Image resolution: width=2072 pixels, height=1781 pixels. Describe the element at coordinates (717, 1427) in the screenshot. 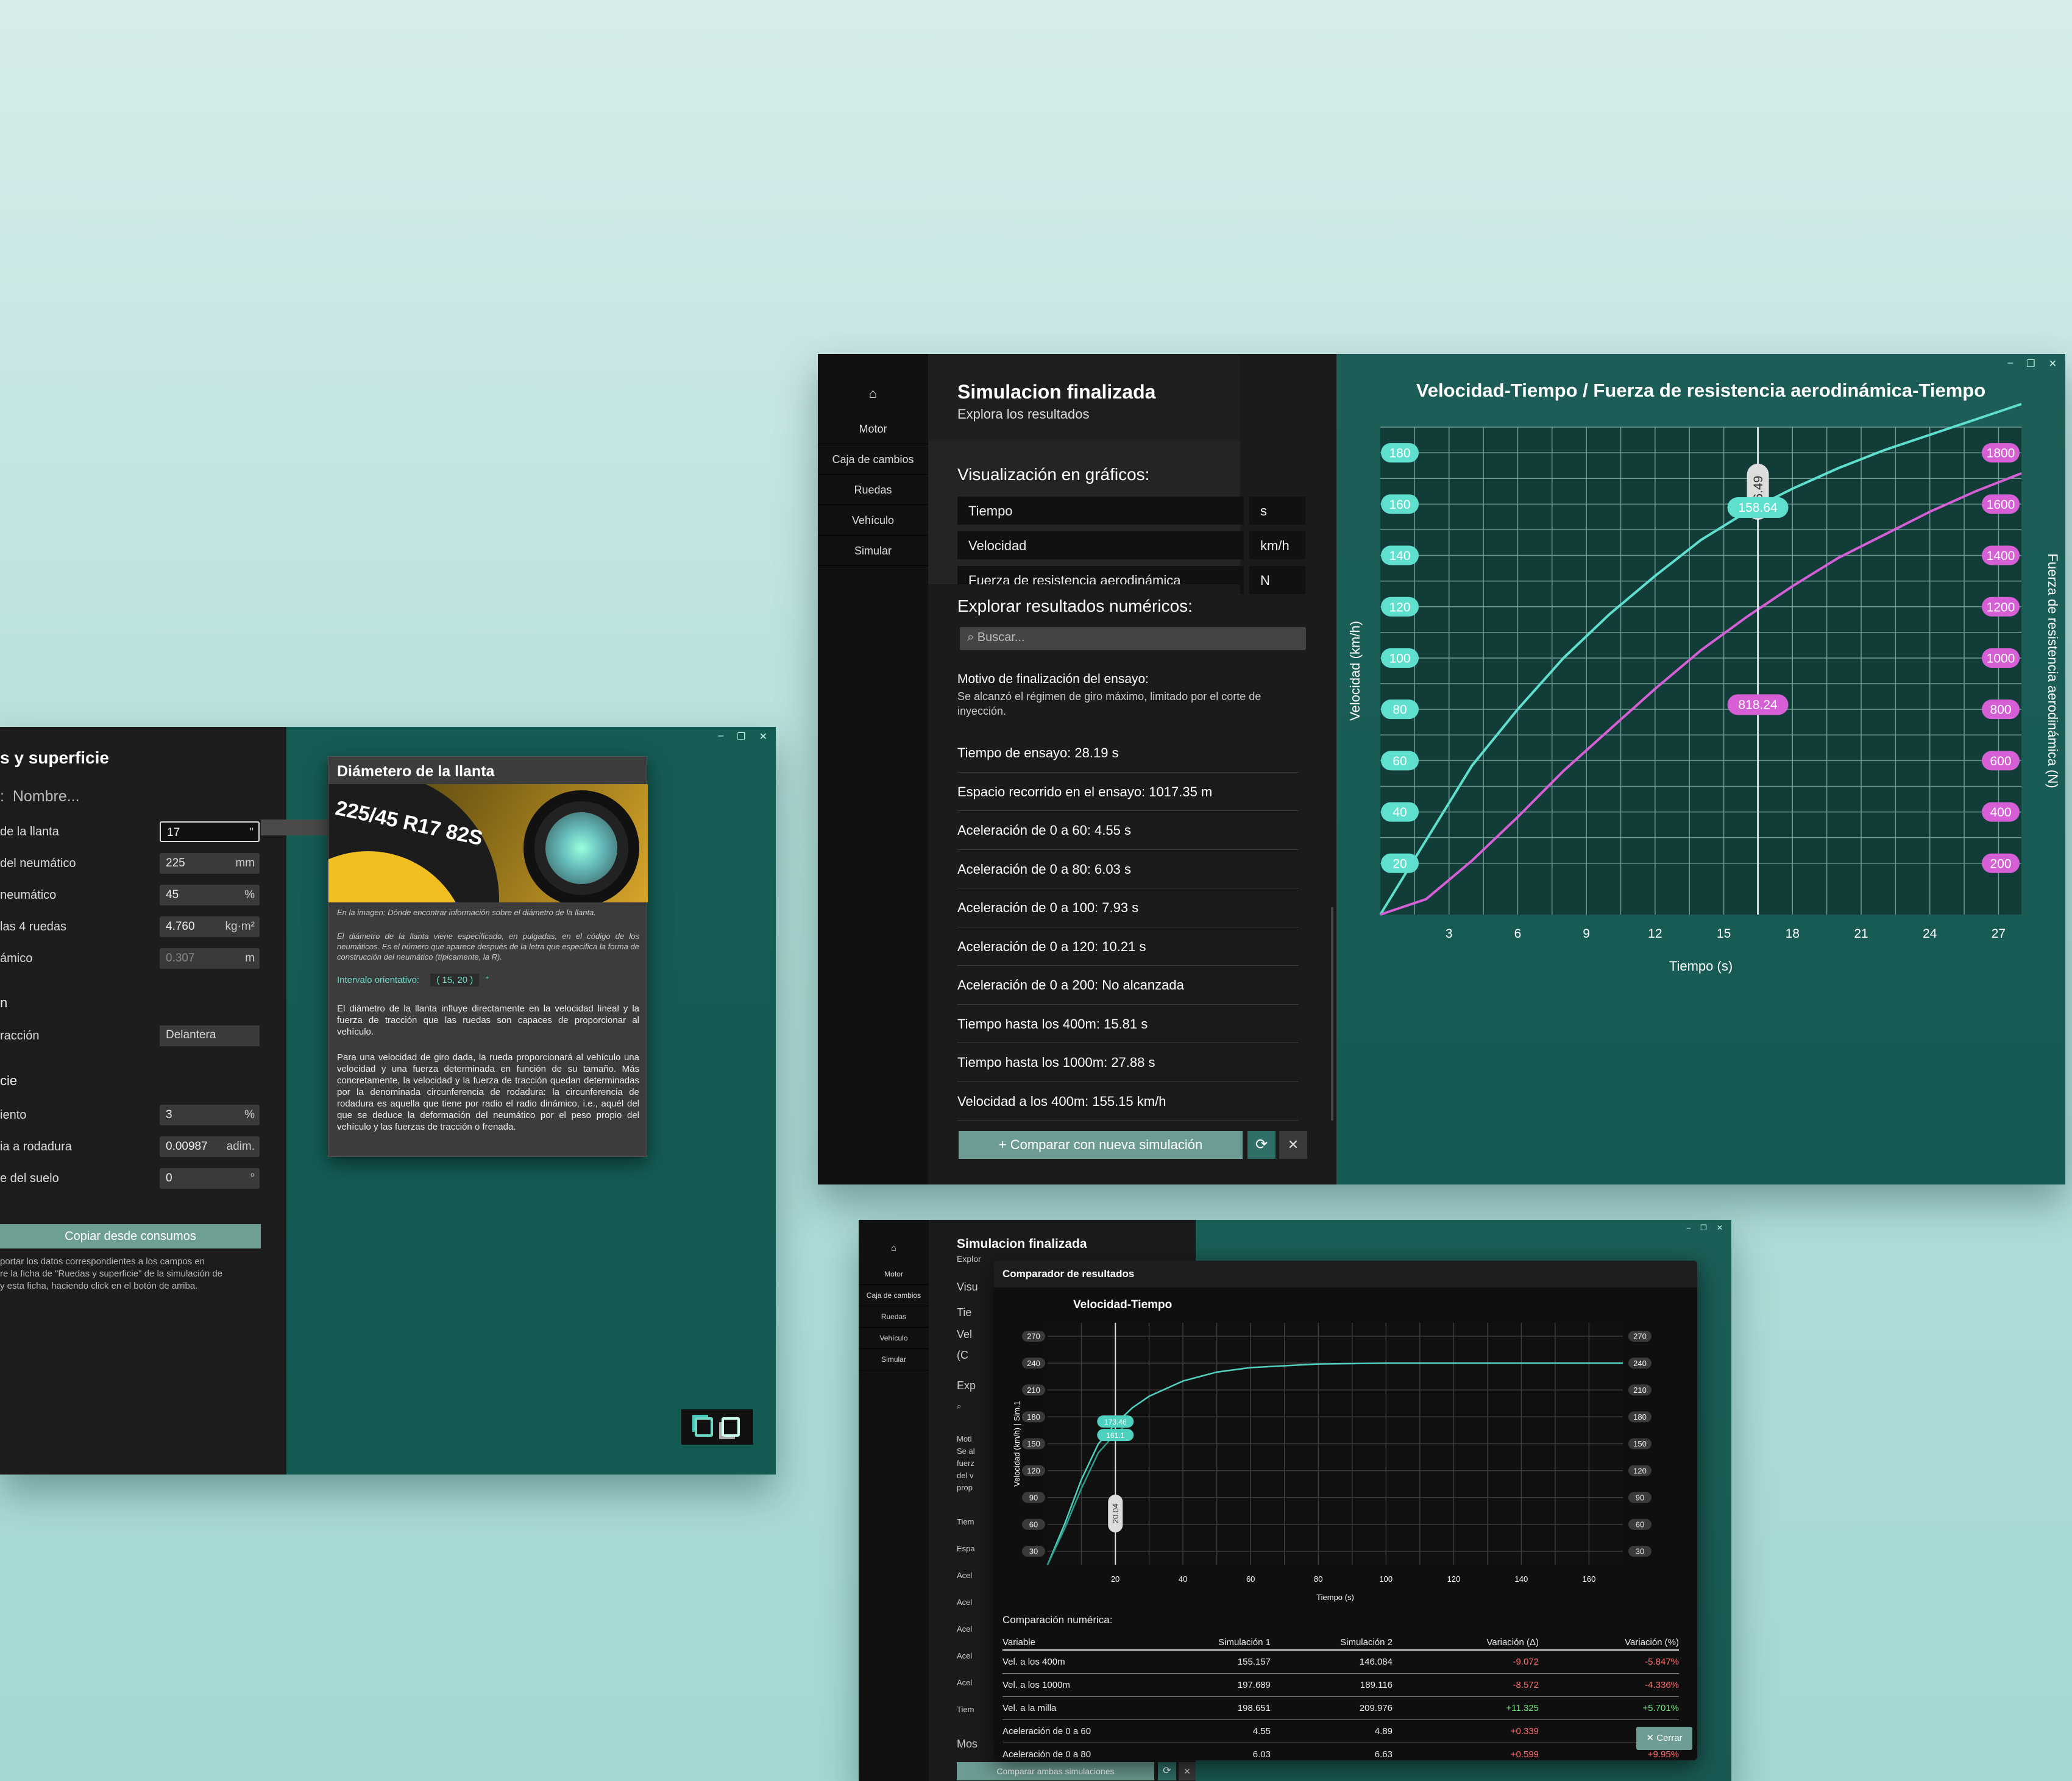

I see `docs-icon-group` at that location.